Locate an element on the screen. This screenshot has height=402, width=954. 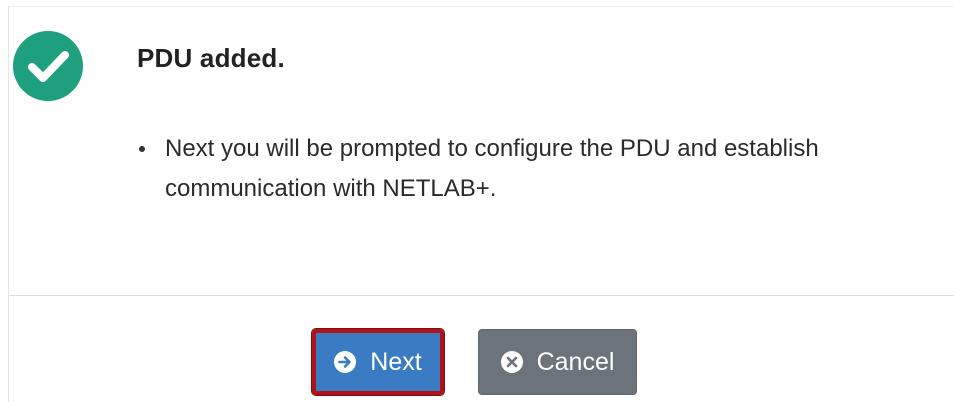
check-circle-icon is located at coordinates (48, 66).